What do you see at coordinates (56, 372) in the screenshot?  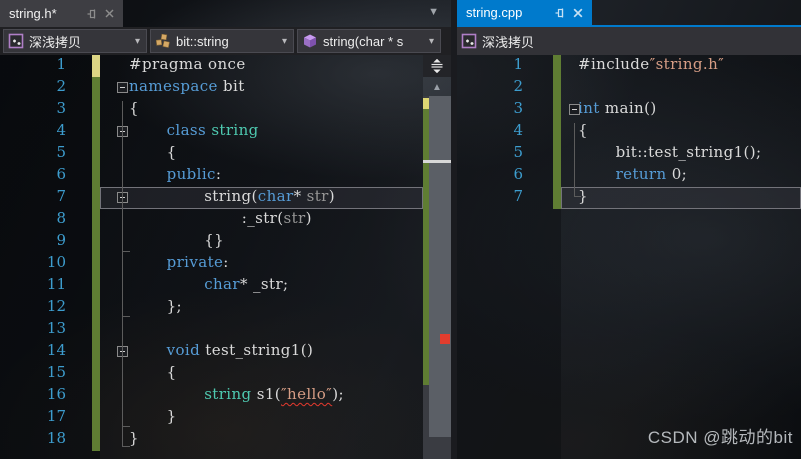 I see `line-number: 15` at bounding box center [56, 372].